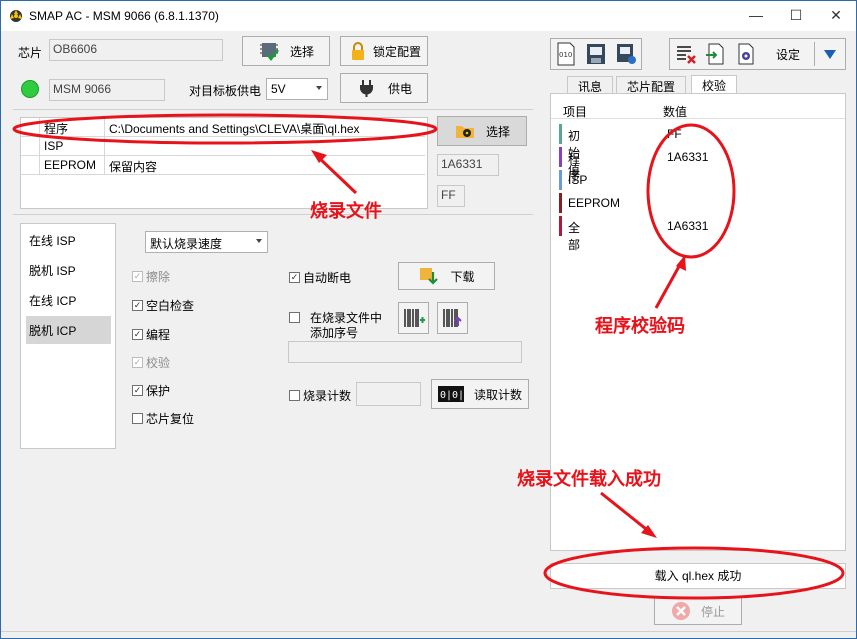 The image size is (857, 639). I want to click on power-label: 对目标板供电, so click(225, 91).